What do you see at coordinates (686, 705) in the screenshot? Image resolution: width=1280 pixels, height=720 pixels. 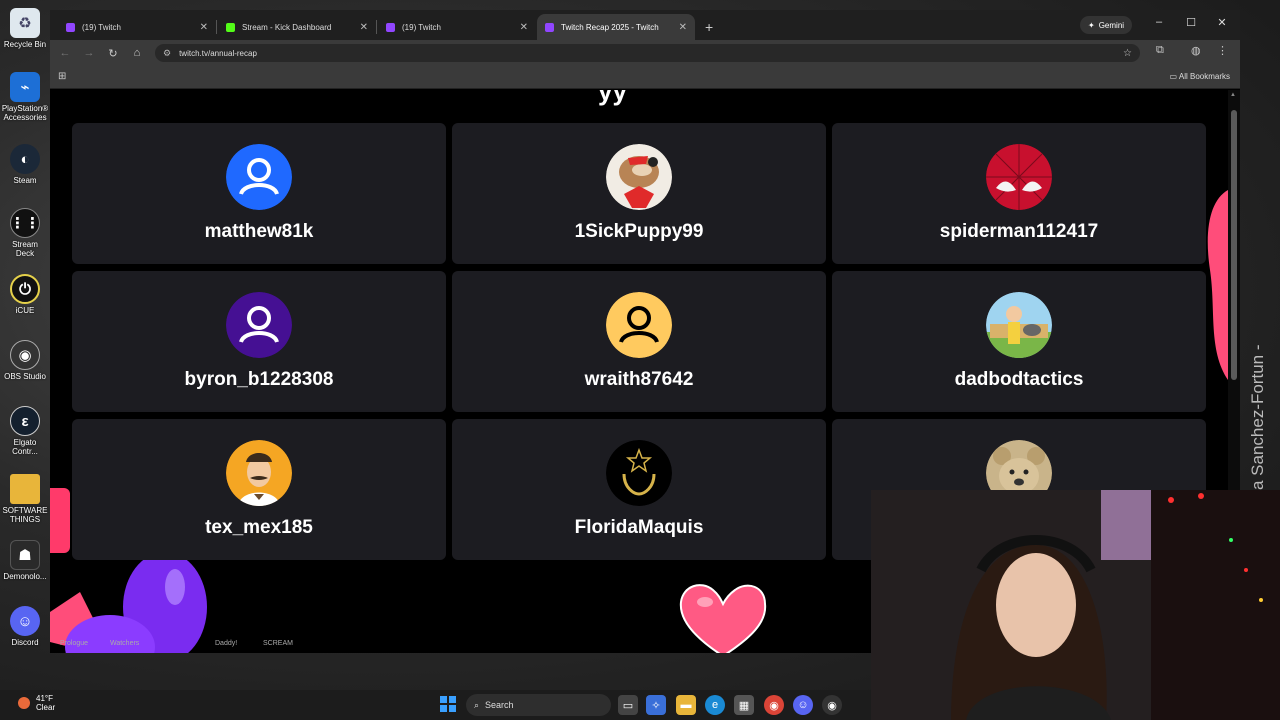 I see `file-explorer-icon: ▬` at bounding box center [686, 705].